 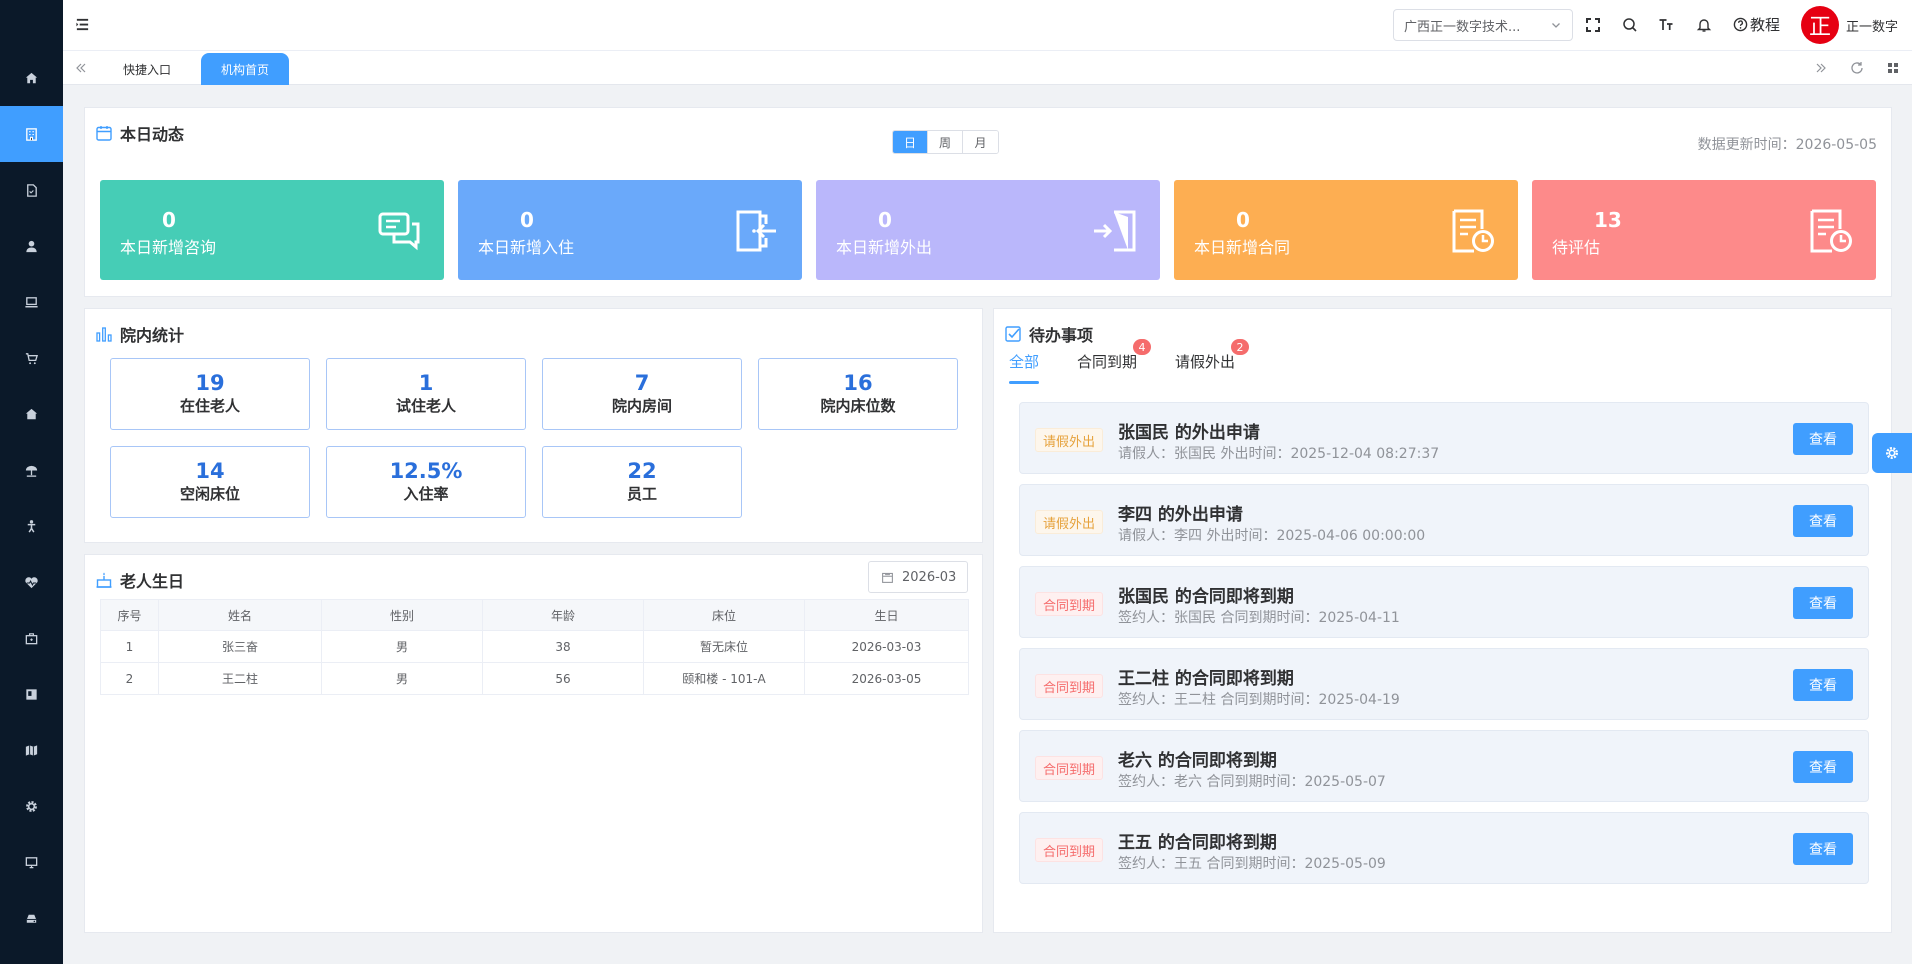 I want to click on column-header: 序号, so click(x=129, y=615).